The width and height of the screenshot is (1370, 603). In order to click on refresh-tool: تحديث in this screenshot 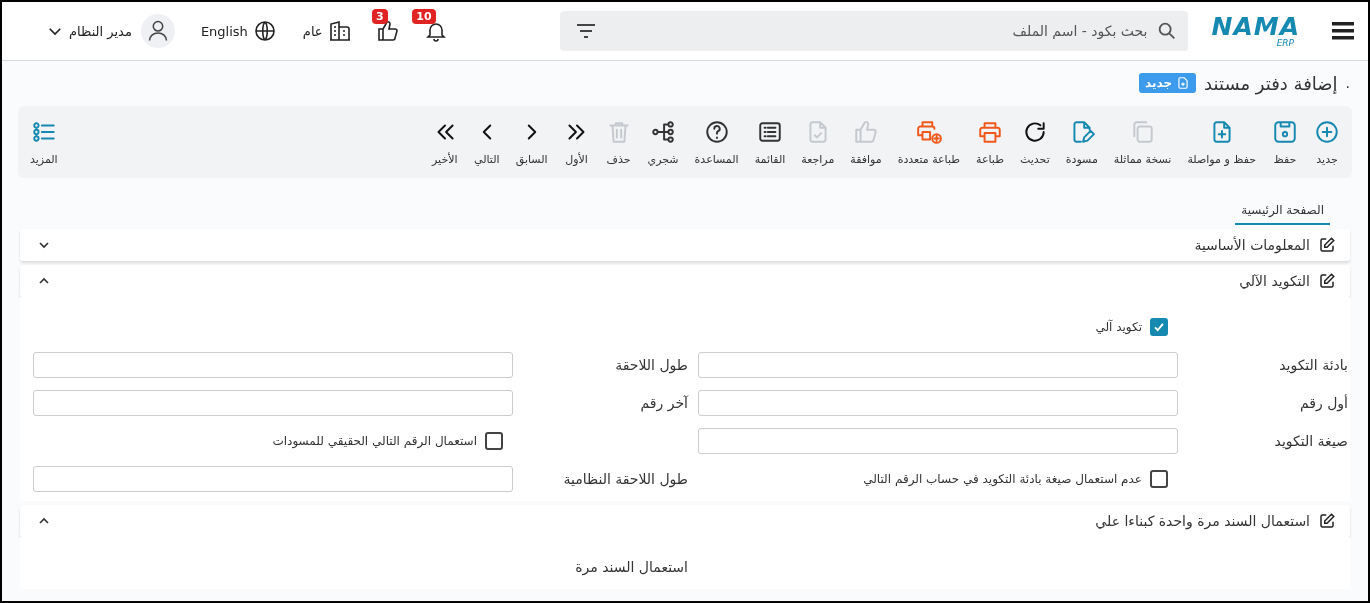, I will do `click(1034, 142)`.